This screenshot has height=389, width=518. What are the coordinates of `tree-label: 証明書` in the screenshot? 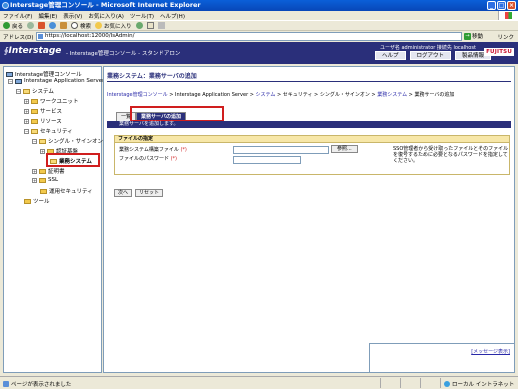 It's located at (56, 172).